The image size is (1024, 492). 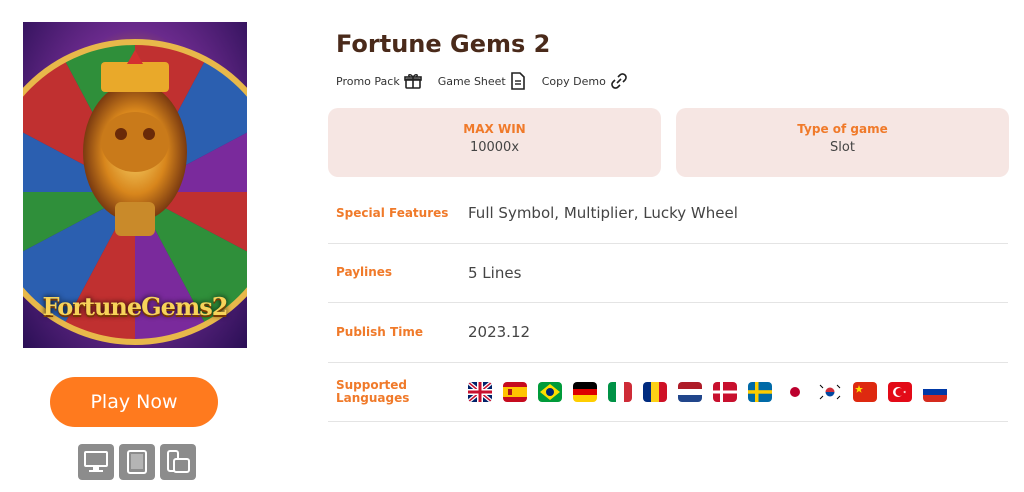 I want to click on language-flags, so click(x=707, y=391).